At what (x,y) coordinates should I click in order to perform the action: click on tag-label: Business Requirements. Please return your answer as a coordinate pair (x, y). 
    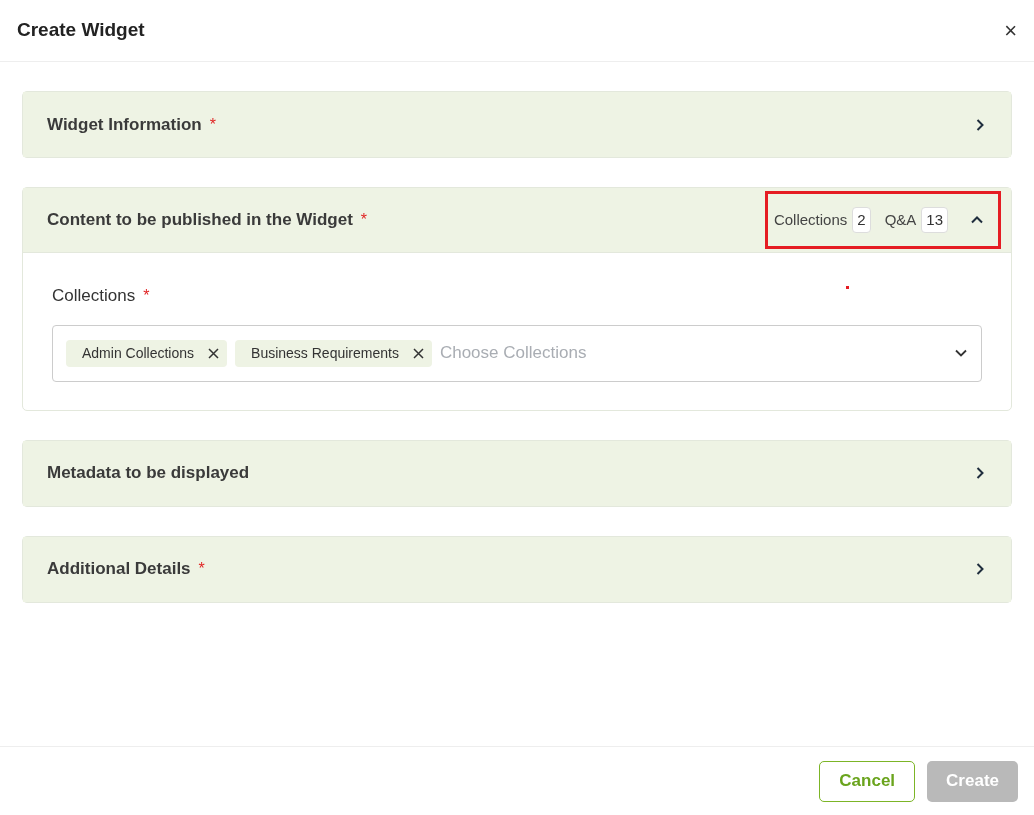
    Looking at the image, I should click on (325, 353).